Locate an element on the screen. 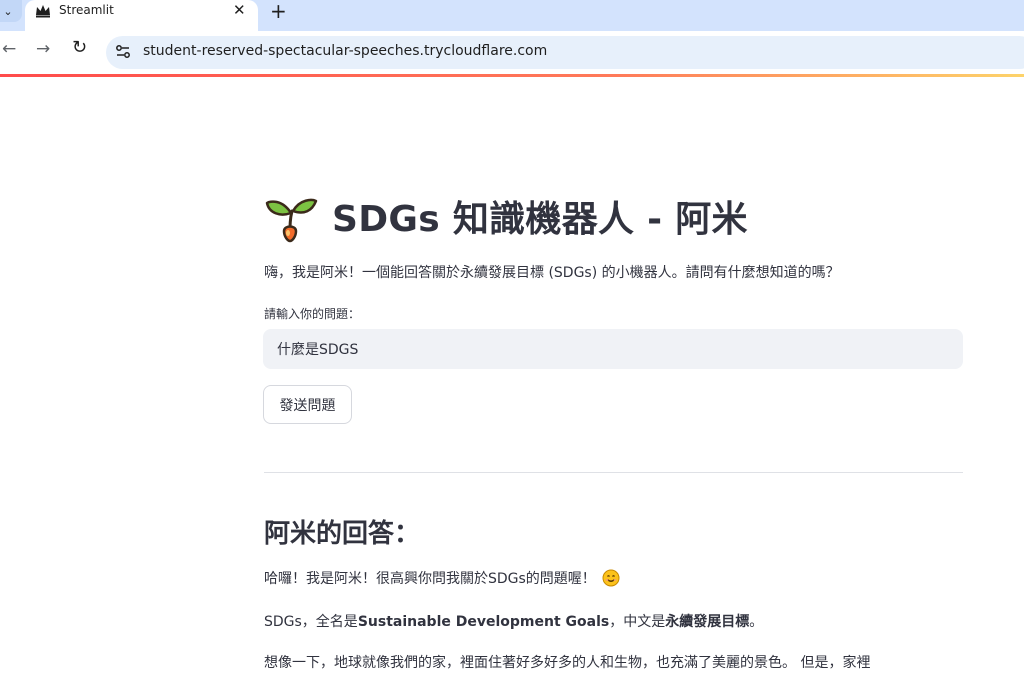  answer-bold-text: Sustainable Development Goals is located at coordinates (483, 622).